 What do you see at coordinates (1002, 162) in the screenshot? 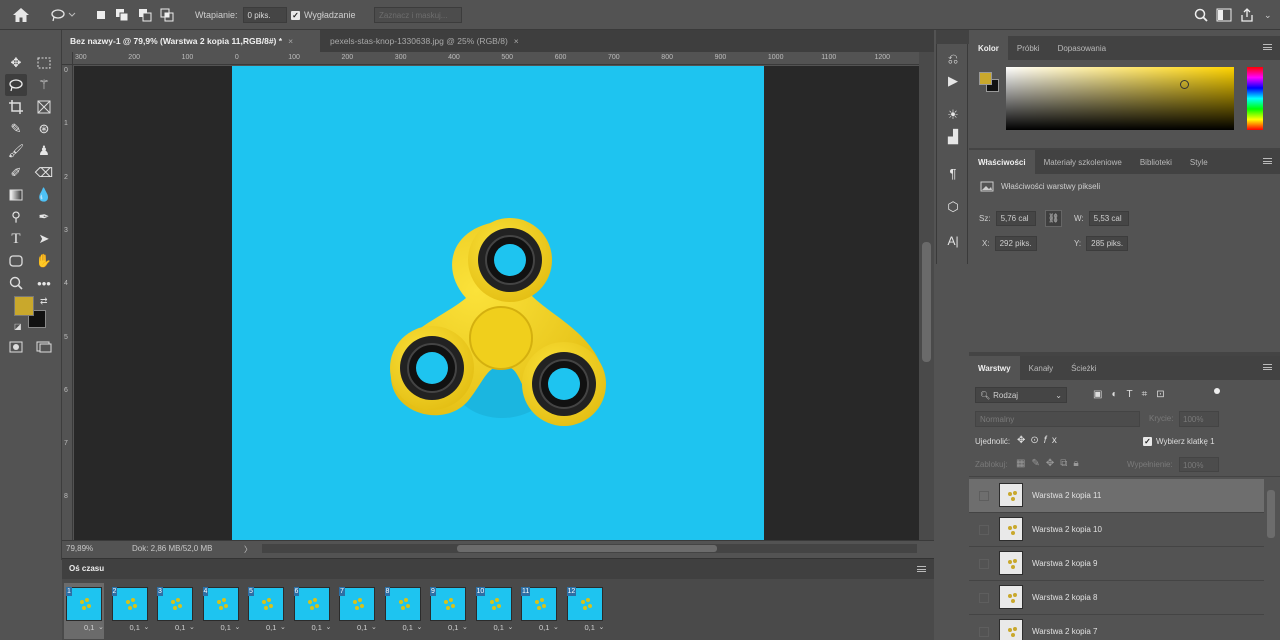
I see `tab-properties: Właściwości` at bounding box center [1002, 162].